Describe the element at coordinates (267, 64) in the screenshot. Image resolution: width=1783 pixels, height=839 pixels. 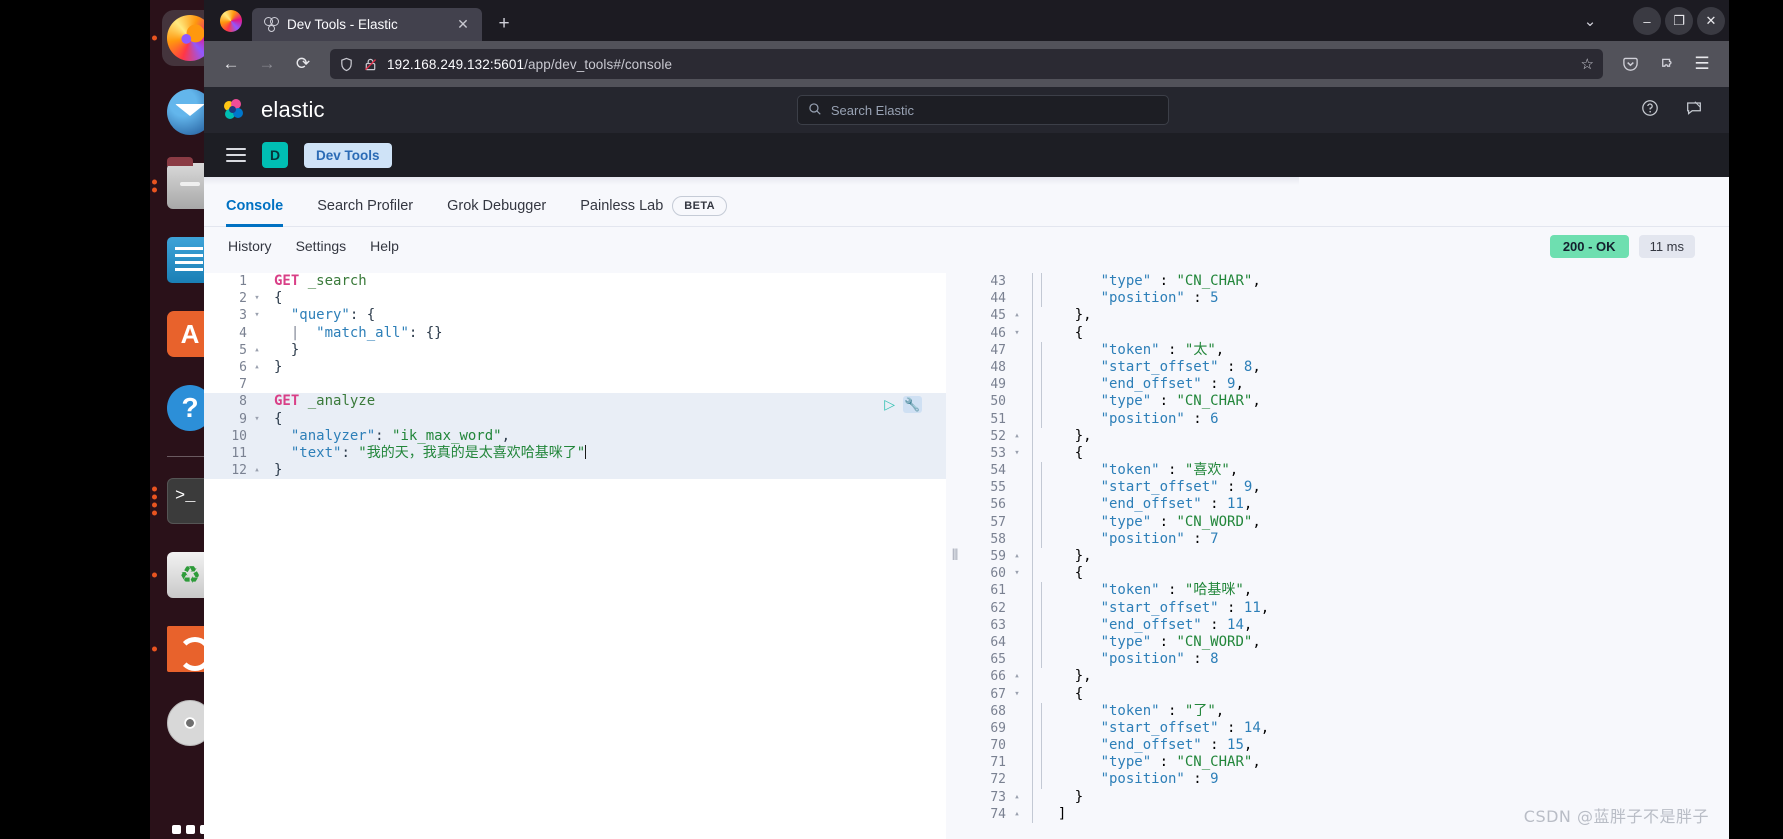
I see `forward-button: →` at that location.